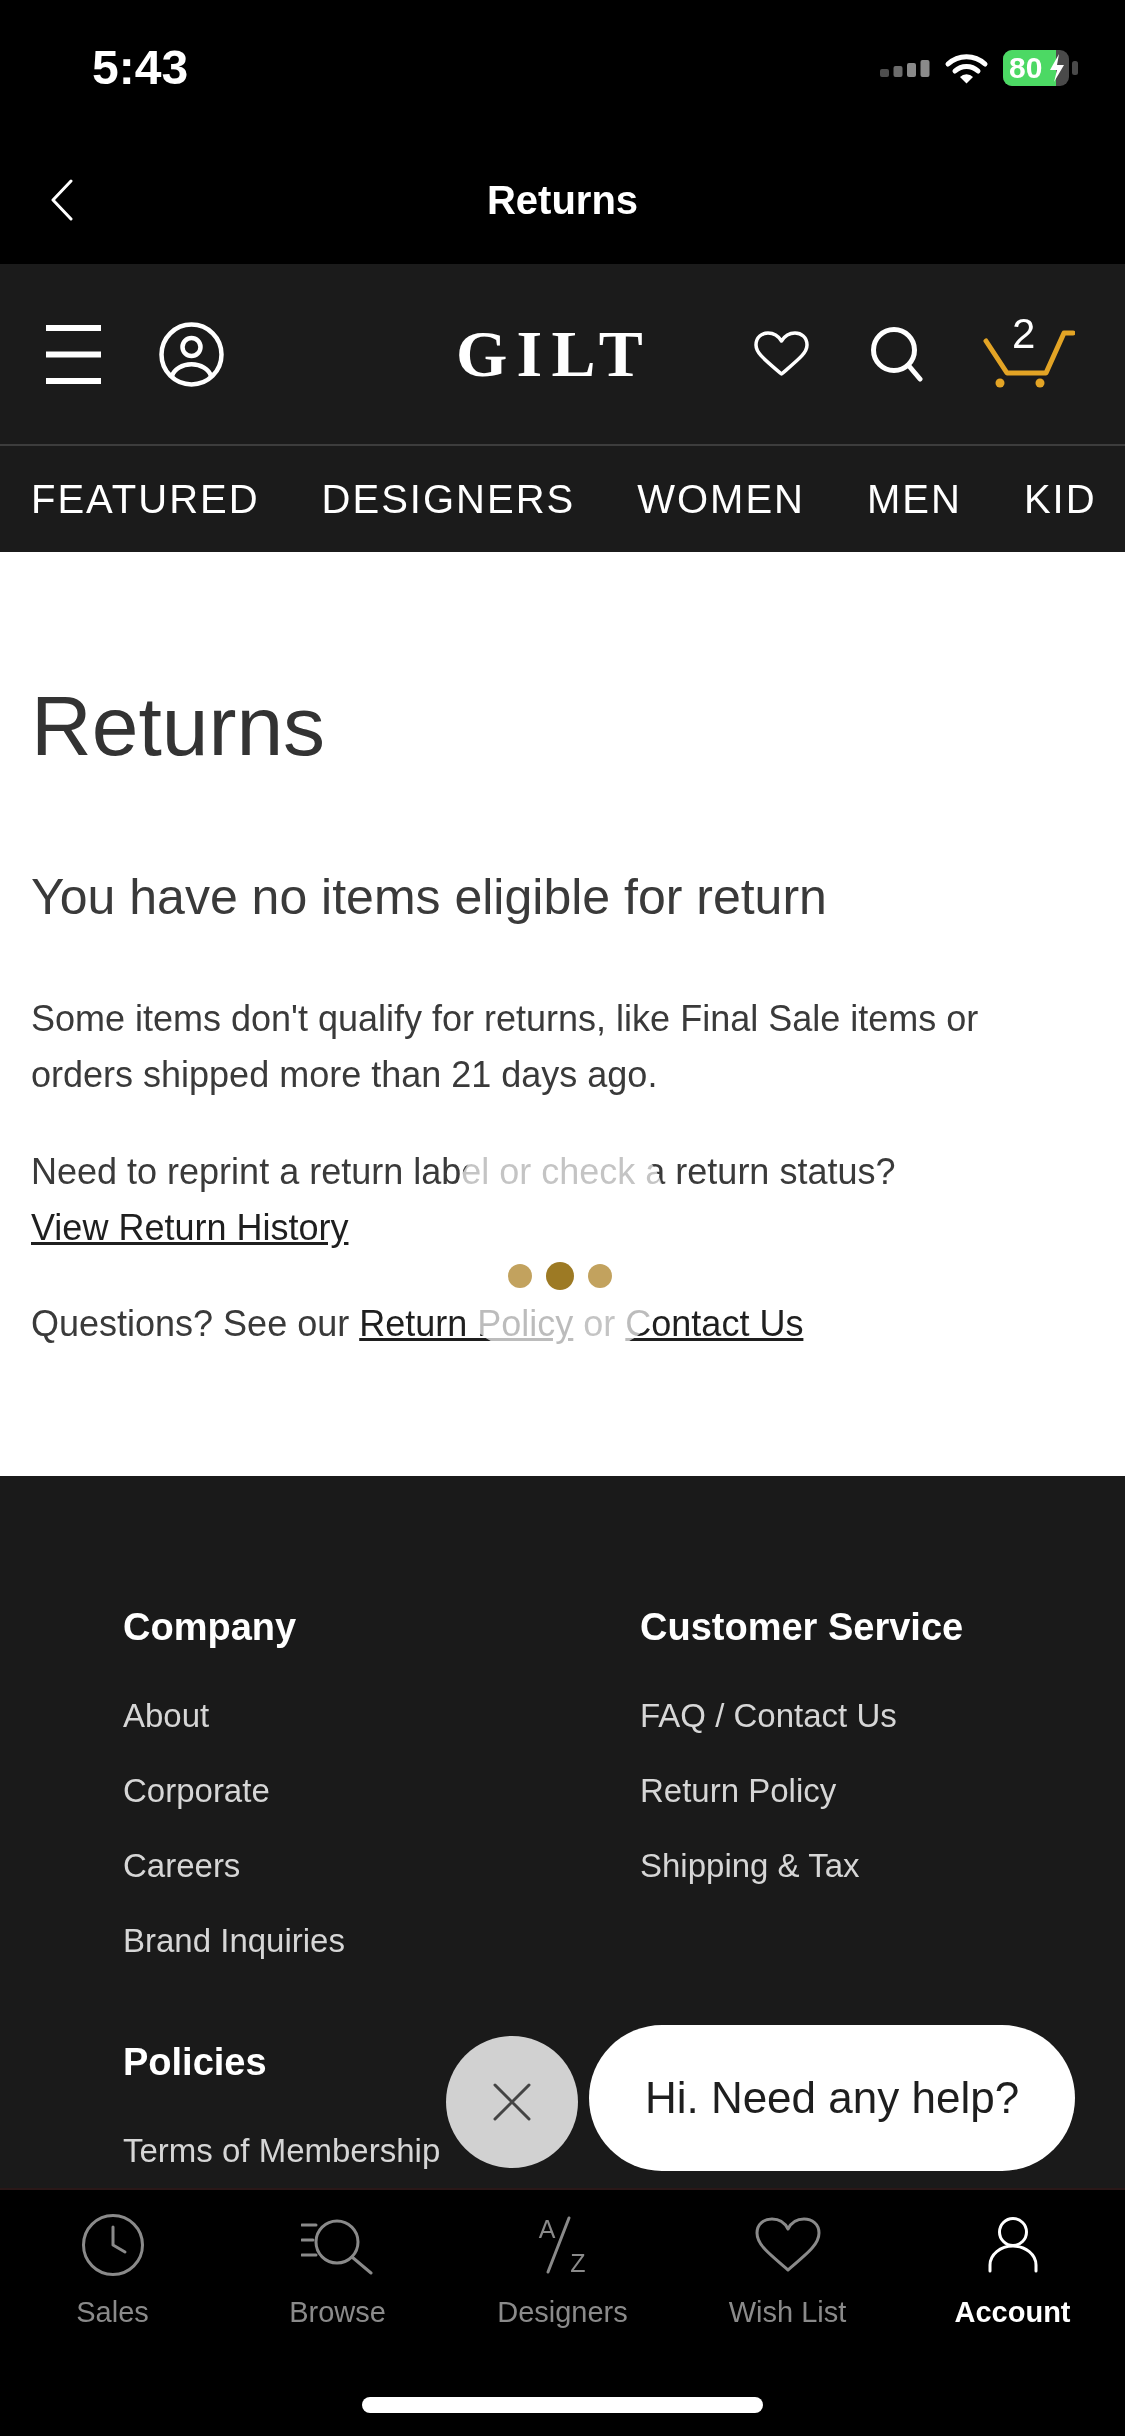 Image resolution: width=1125 pixels, height=2436 pixels. Describe the element at coordinates (337, 2265) in the screenshot. I see `tab-bar-item: Browse` at that location.